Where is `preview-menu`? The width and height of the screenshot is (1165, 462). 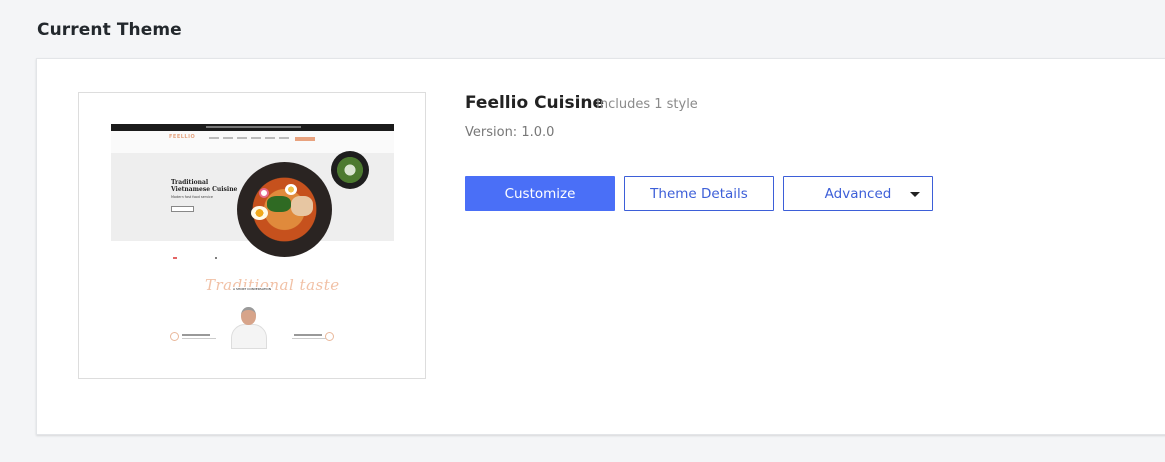 preview-menu is located at coordinates (262, 139).